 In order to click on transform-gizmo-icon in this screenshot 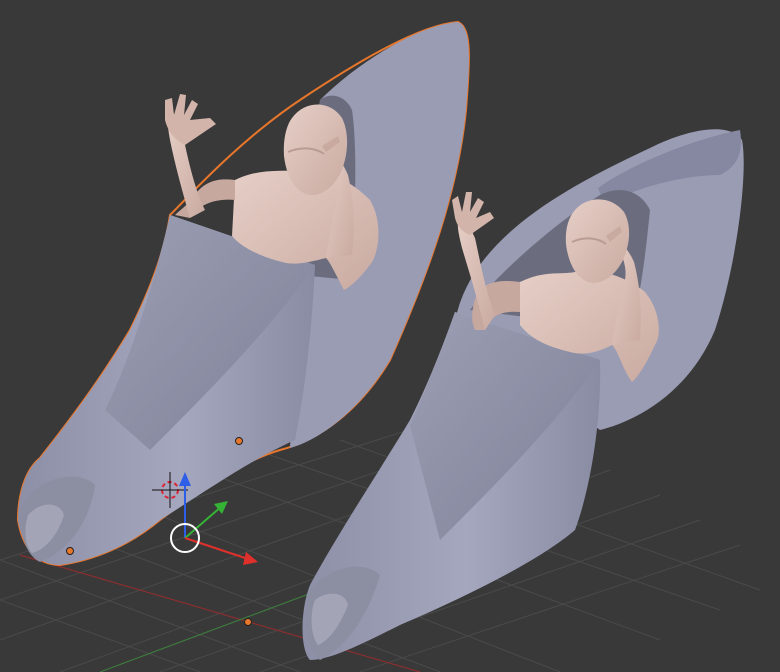, I will do `click(214, 518)`.